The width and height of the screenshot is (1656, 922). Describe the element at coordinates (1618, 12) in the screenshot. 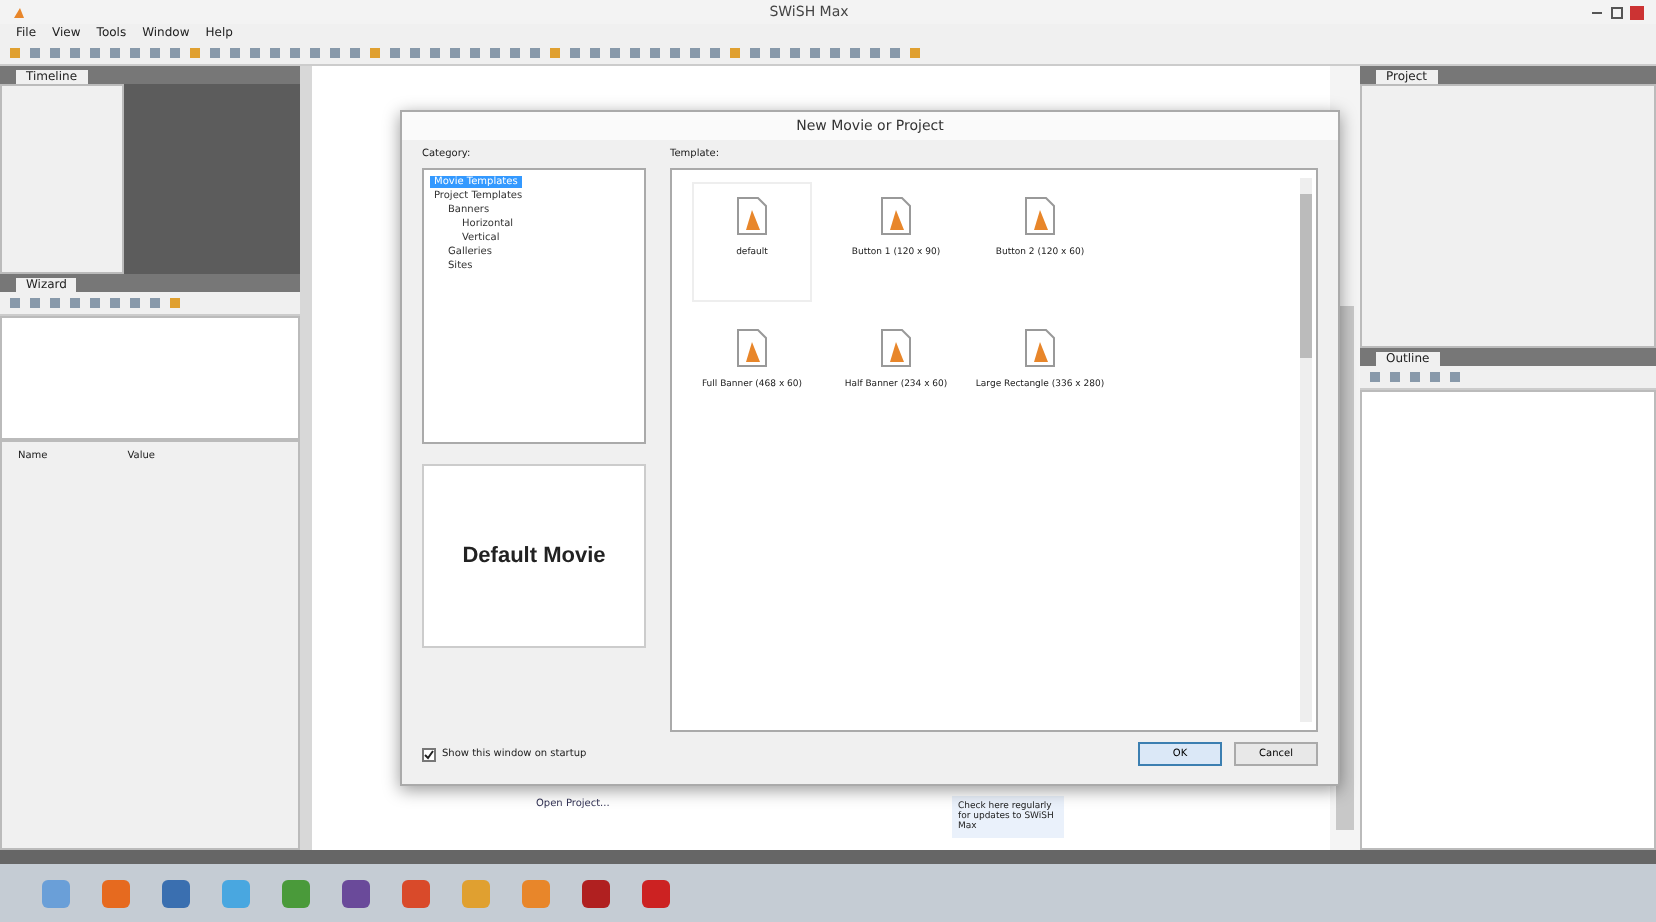

I see `window-controls-icon` at that location.